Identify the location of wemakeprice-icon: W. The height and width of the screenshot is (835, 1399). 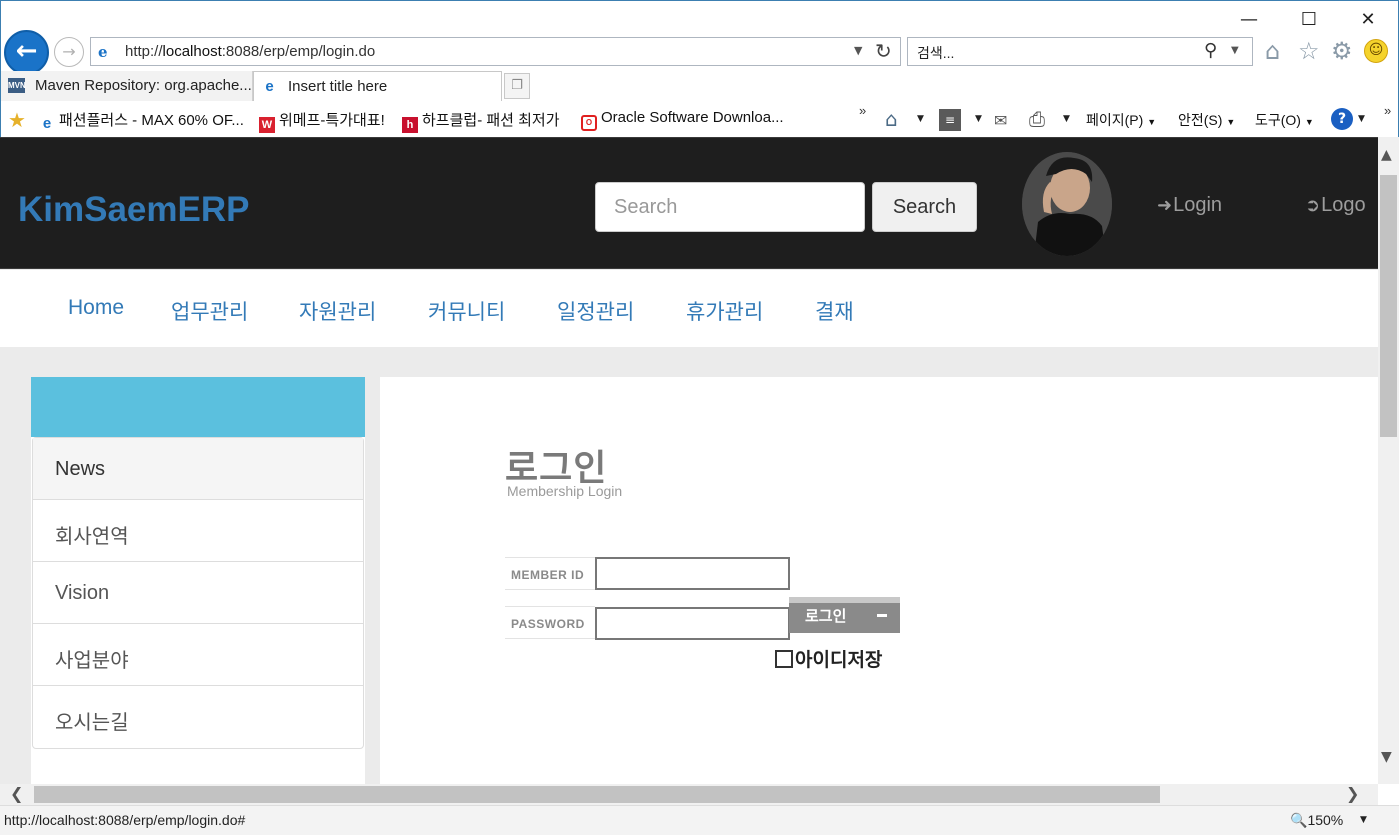
(267, 125).